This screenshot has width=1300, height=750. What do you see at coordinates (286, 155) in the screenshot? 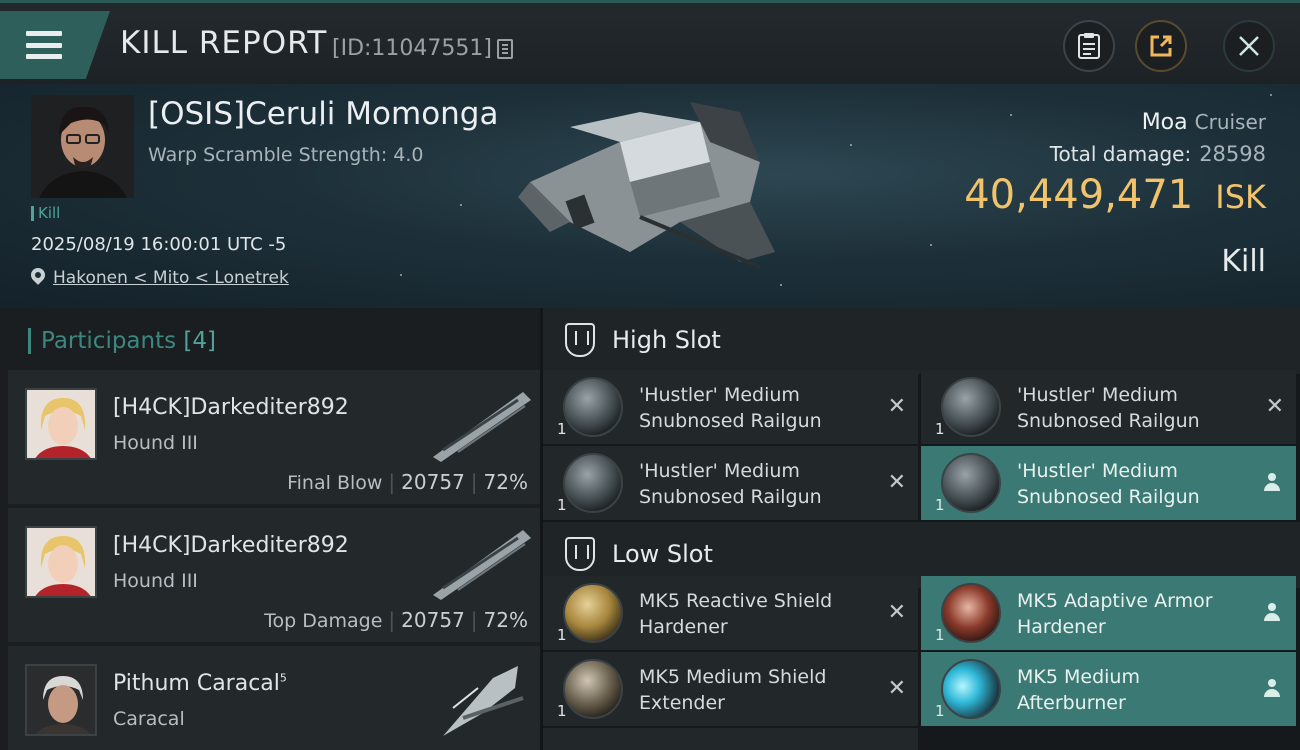
I see `warp-scramble-strength: Warp Scramble Strength: 4.0` at bounding box center [286, 155].